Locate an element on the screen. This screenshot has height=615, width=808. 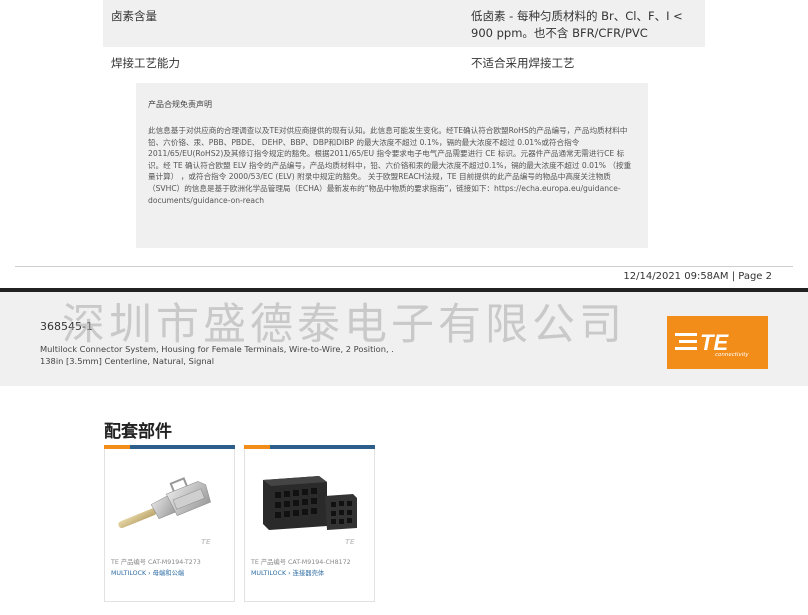
card-category-link: MULTILOCK › 连接器壳体 is located at coordinates (287, 572).